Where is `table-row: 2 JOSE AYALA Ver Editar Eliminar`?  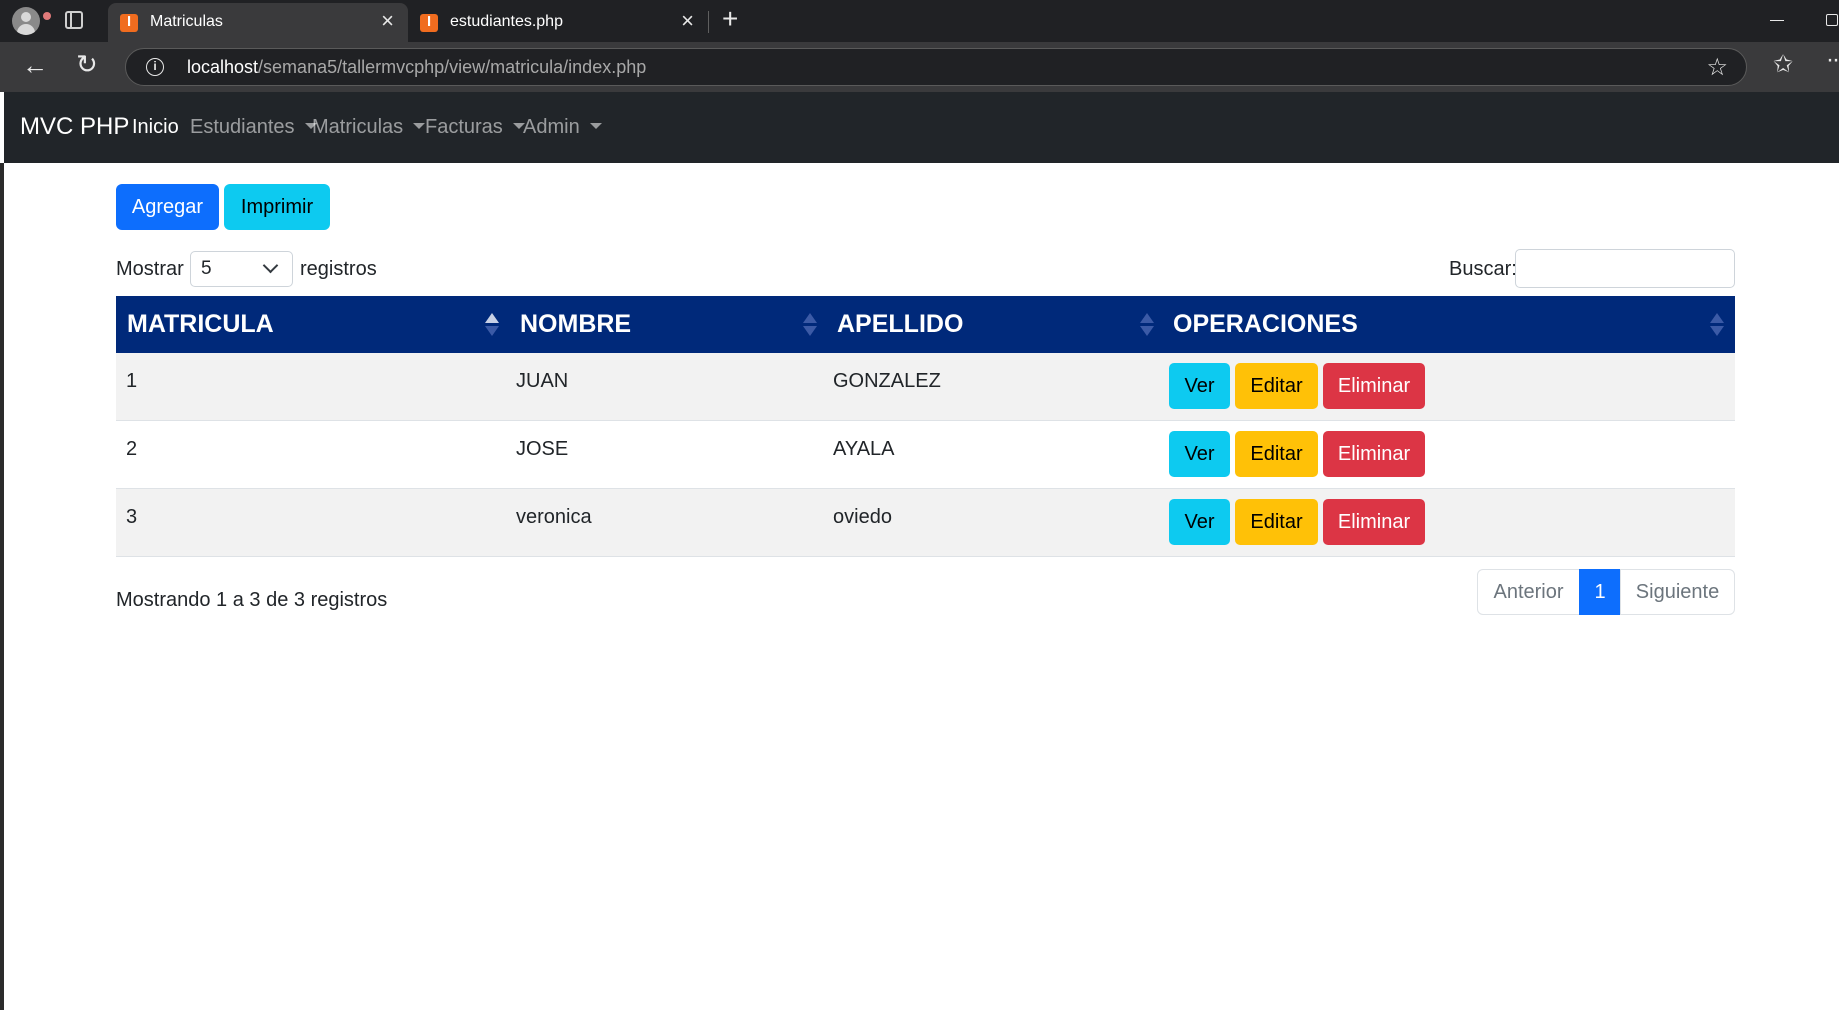
table-row: 2 JOSE AYALA Ver Editar Eliminar is located at coordinates (925, 455).